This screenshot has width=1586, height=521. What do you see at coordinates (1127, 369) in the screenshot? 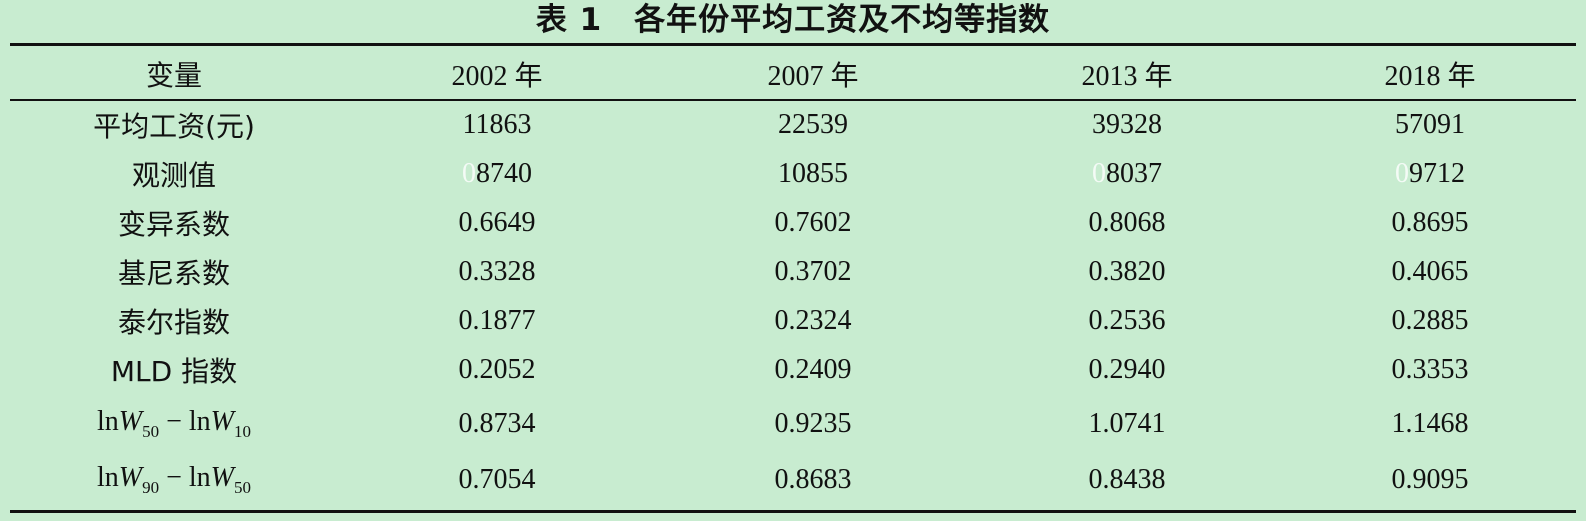
I see `table-cell: 0.2940` at bounding box center [1127, 369].